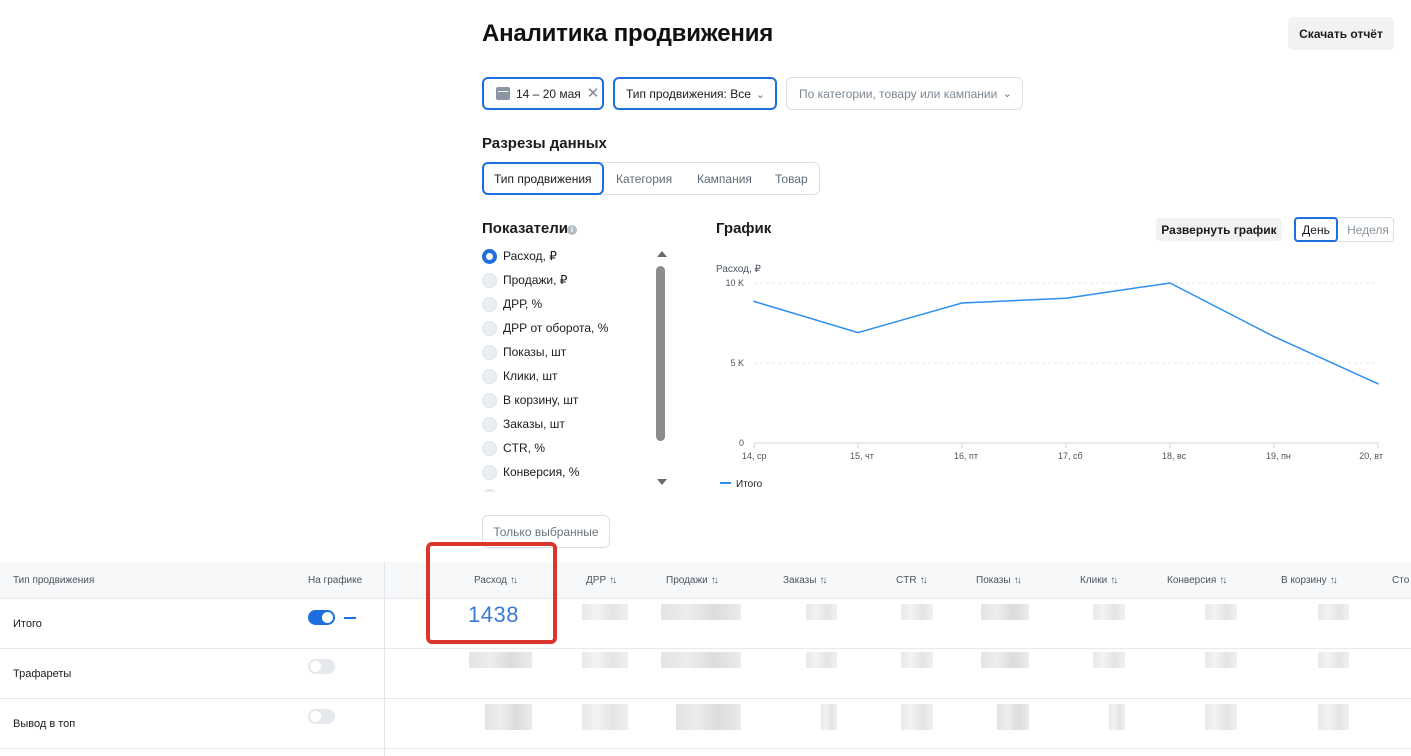 This screenshot has width=1411, height=756. I want to click on indicator-orders: Заказы, шт, so click(523, 424).